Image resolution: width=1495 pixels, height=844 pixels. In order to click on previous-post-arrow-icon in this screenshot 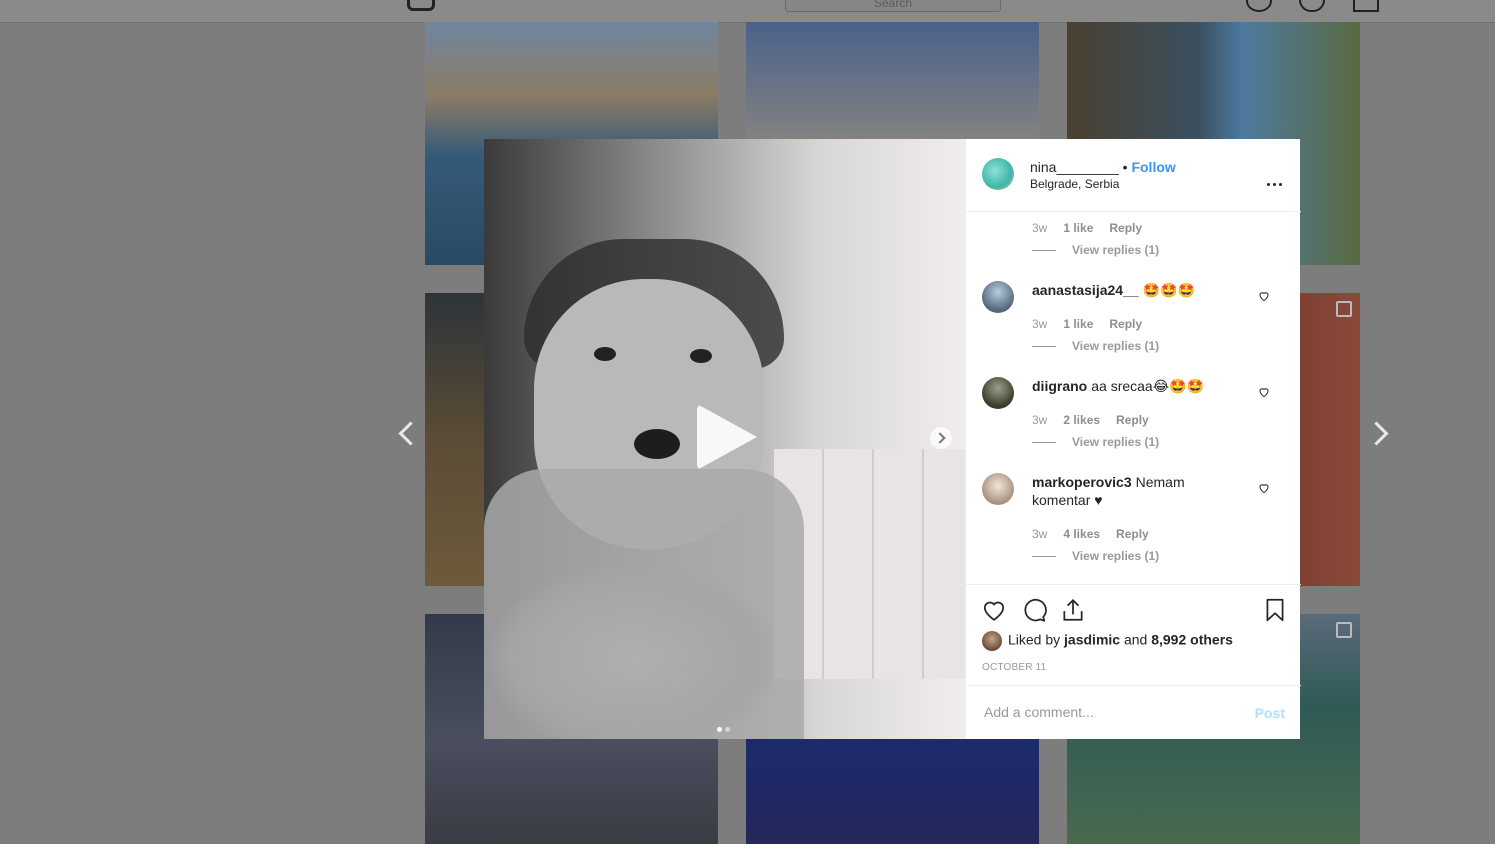, I will do `click(410, 433)`.